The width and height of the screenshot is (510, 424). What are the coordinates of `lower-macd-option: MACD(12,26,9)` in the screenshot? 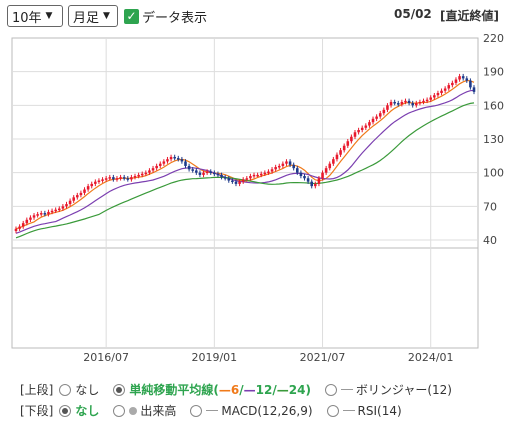 It's located at (251, 410).